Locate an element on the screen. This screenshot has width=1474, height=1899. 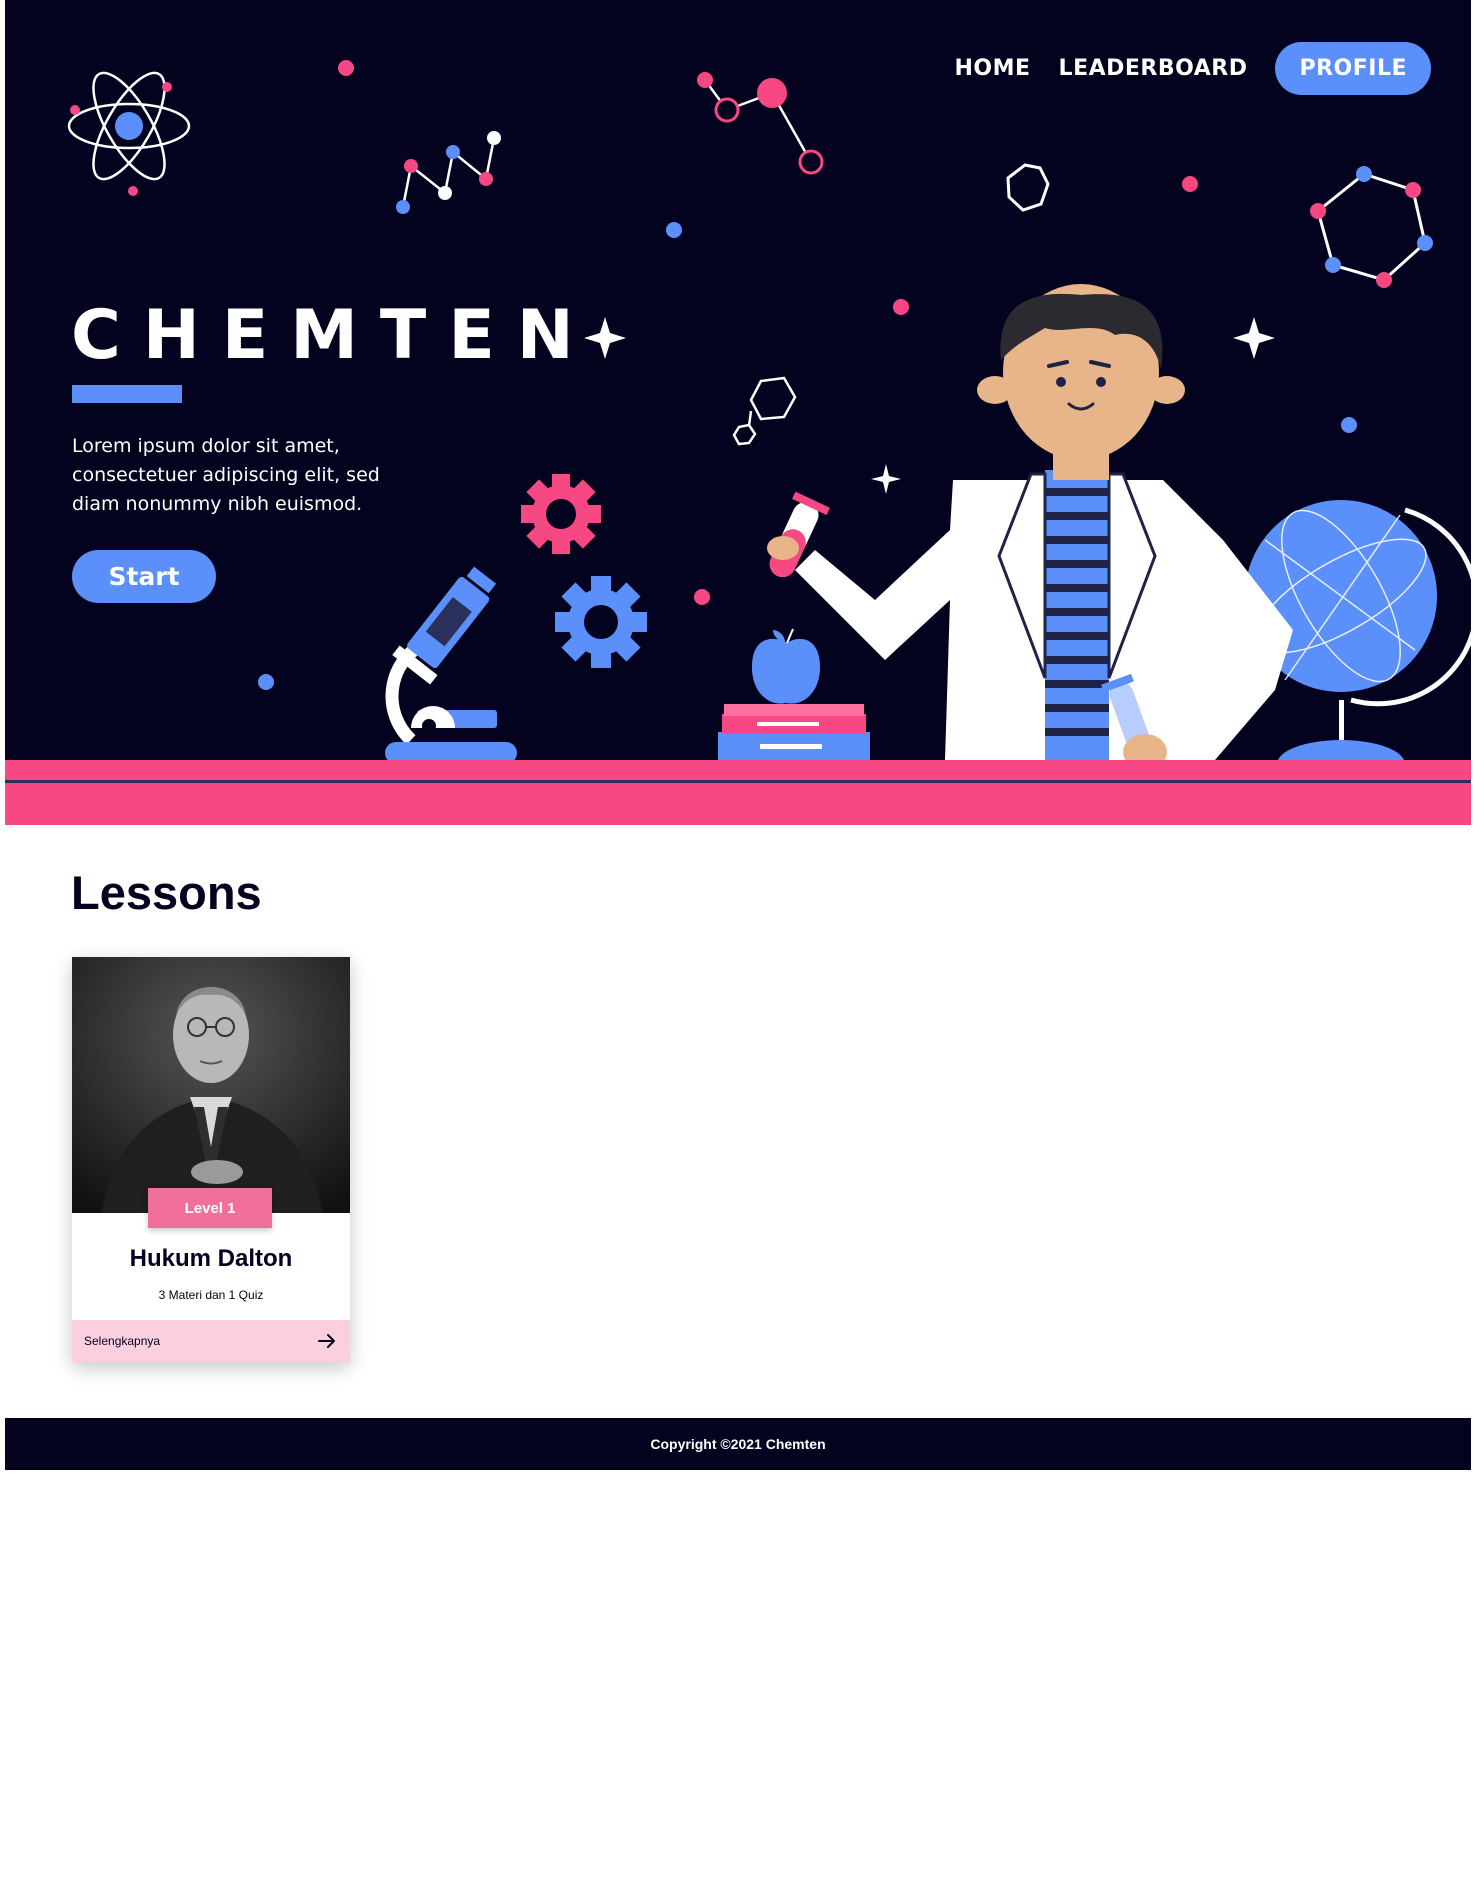
lesson-portrait-image is located at coordinates (211, 1085).